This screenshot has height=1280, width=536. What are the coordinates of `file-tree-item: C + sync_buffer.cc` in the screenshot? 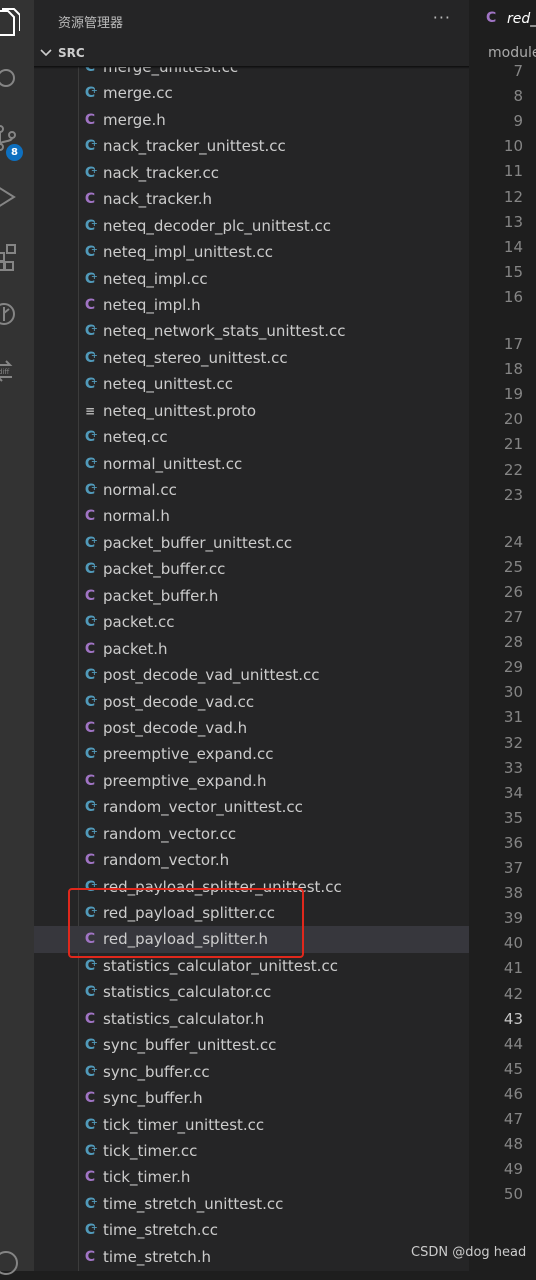 It's located at (251, 1072).